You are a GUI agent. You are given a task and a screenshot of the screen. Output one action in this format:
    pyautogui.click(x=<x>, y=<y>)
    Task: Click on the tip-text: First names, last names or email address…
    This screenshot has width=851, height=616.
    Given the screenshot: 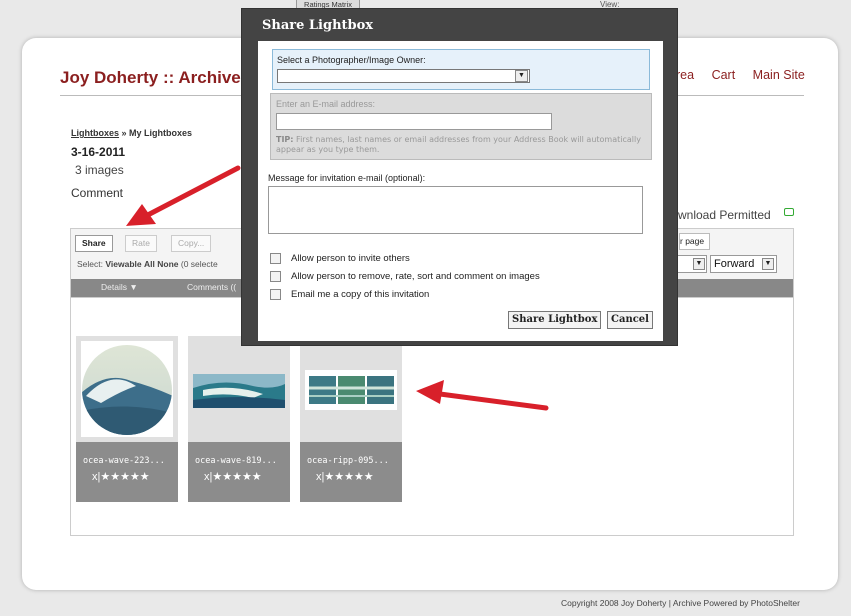 What is the action you would take?
    pyautogui.click(x=458, y=144)
    